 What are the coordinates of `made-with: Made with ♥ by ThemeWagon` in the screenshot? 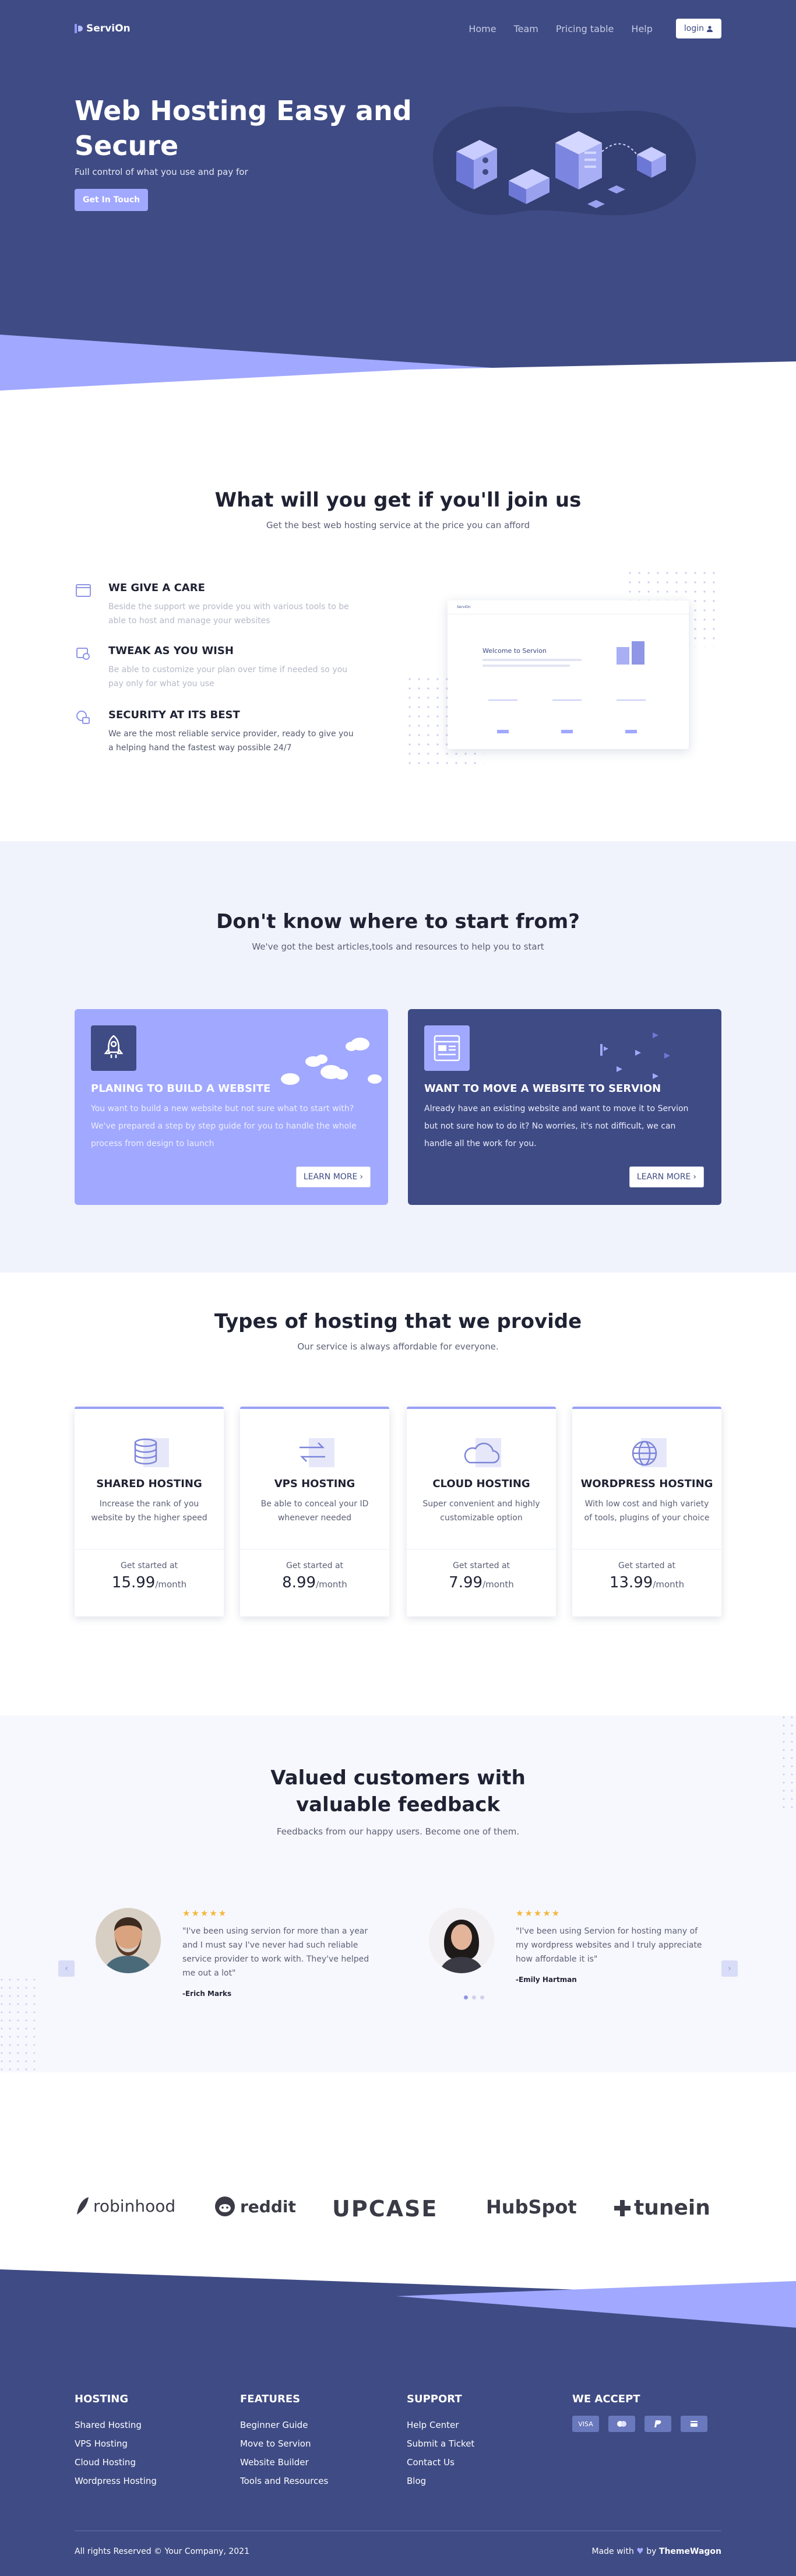 It's located at (656, 2551).